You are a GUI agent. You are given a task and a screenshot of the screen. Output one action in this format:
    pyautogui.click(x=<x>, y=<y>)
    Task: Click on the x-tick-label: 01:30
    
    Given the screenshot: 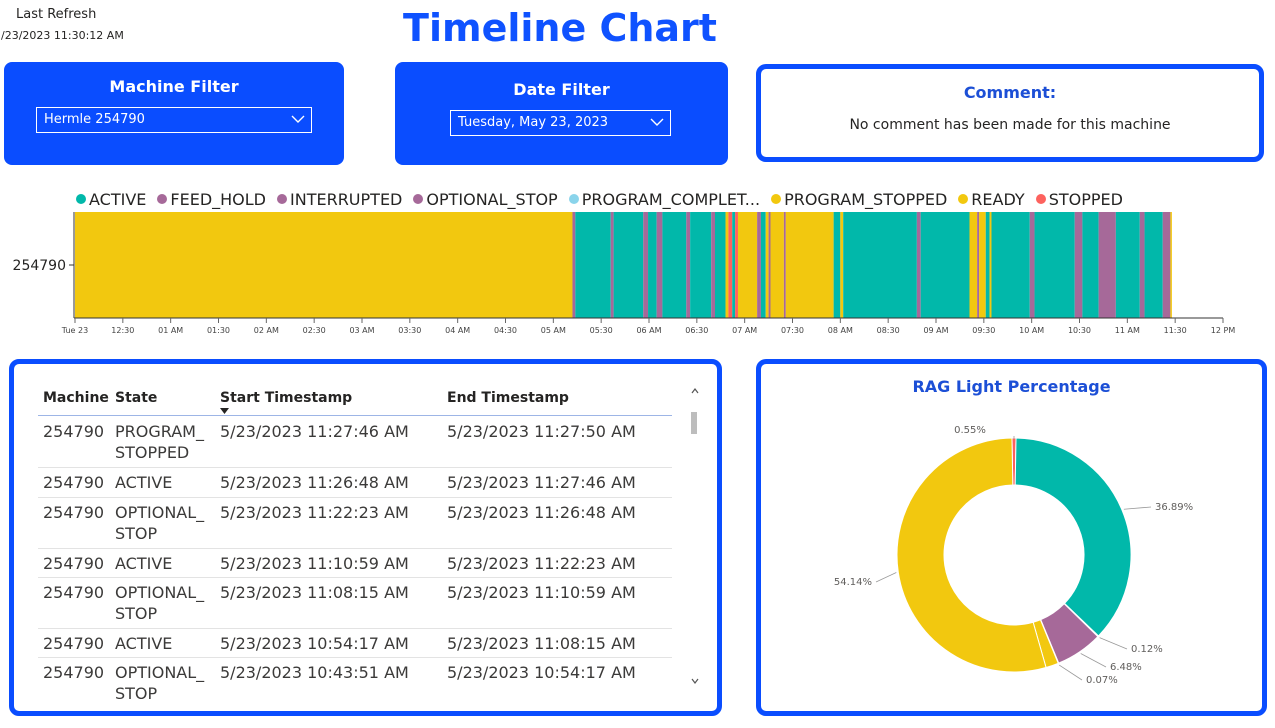 What is the action you would take?
    pyautogui.click(x=218, y=330)
    